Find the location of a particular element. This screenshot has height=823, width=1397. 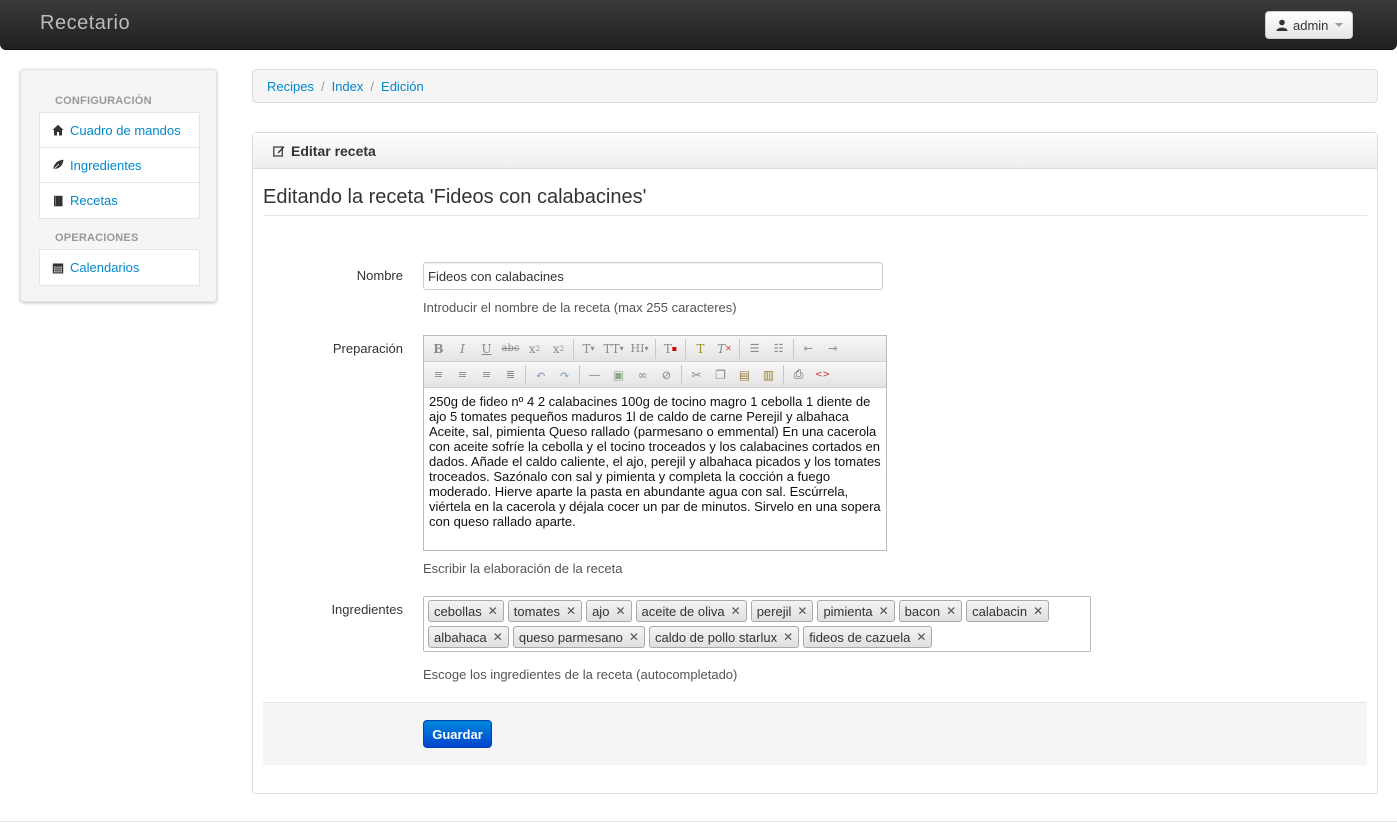

panel-heading-title: Editar receta is located at coordinates (333, 150).